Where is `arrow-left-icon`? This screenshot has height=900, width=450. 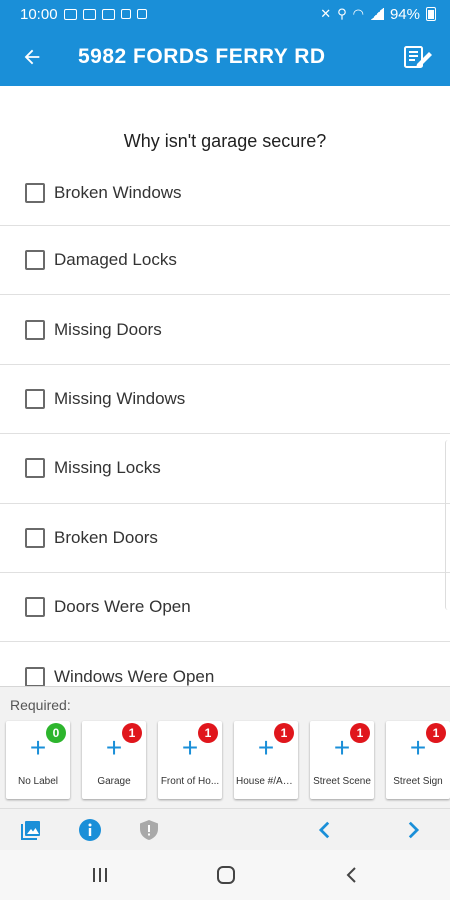 arrow-left-icon is located at coordinates (32, 57).